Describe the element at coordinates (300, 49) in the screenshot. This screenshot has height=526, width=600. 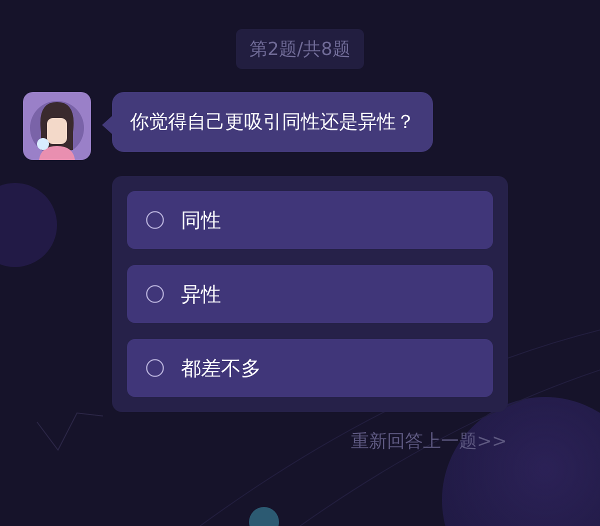
I see `question-counter: 第2题/共8题` at that location.